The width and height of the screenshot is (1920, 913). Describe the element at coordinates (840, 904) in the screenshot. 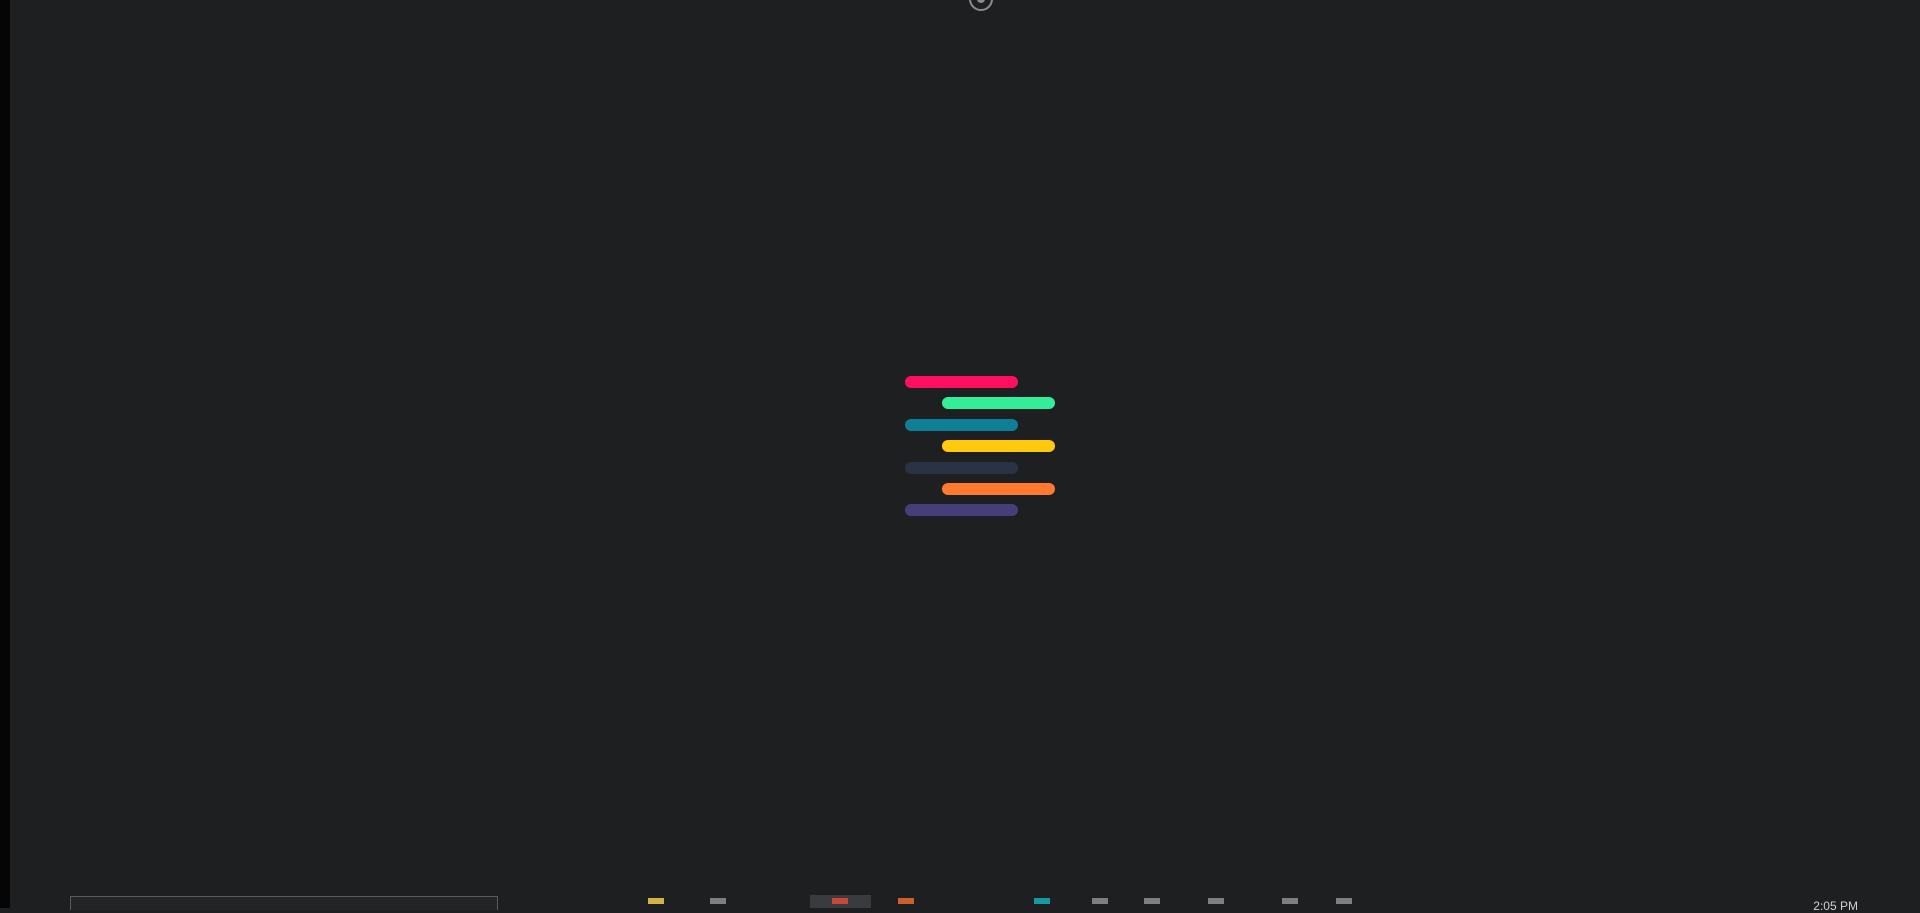

I see `active-app-icon` at that location.